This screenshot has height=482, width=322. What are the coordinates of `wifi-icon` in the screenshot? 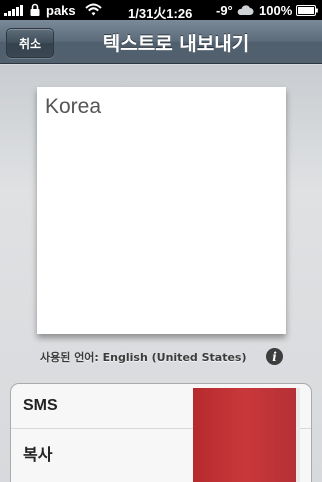 It's located at (93, 9).